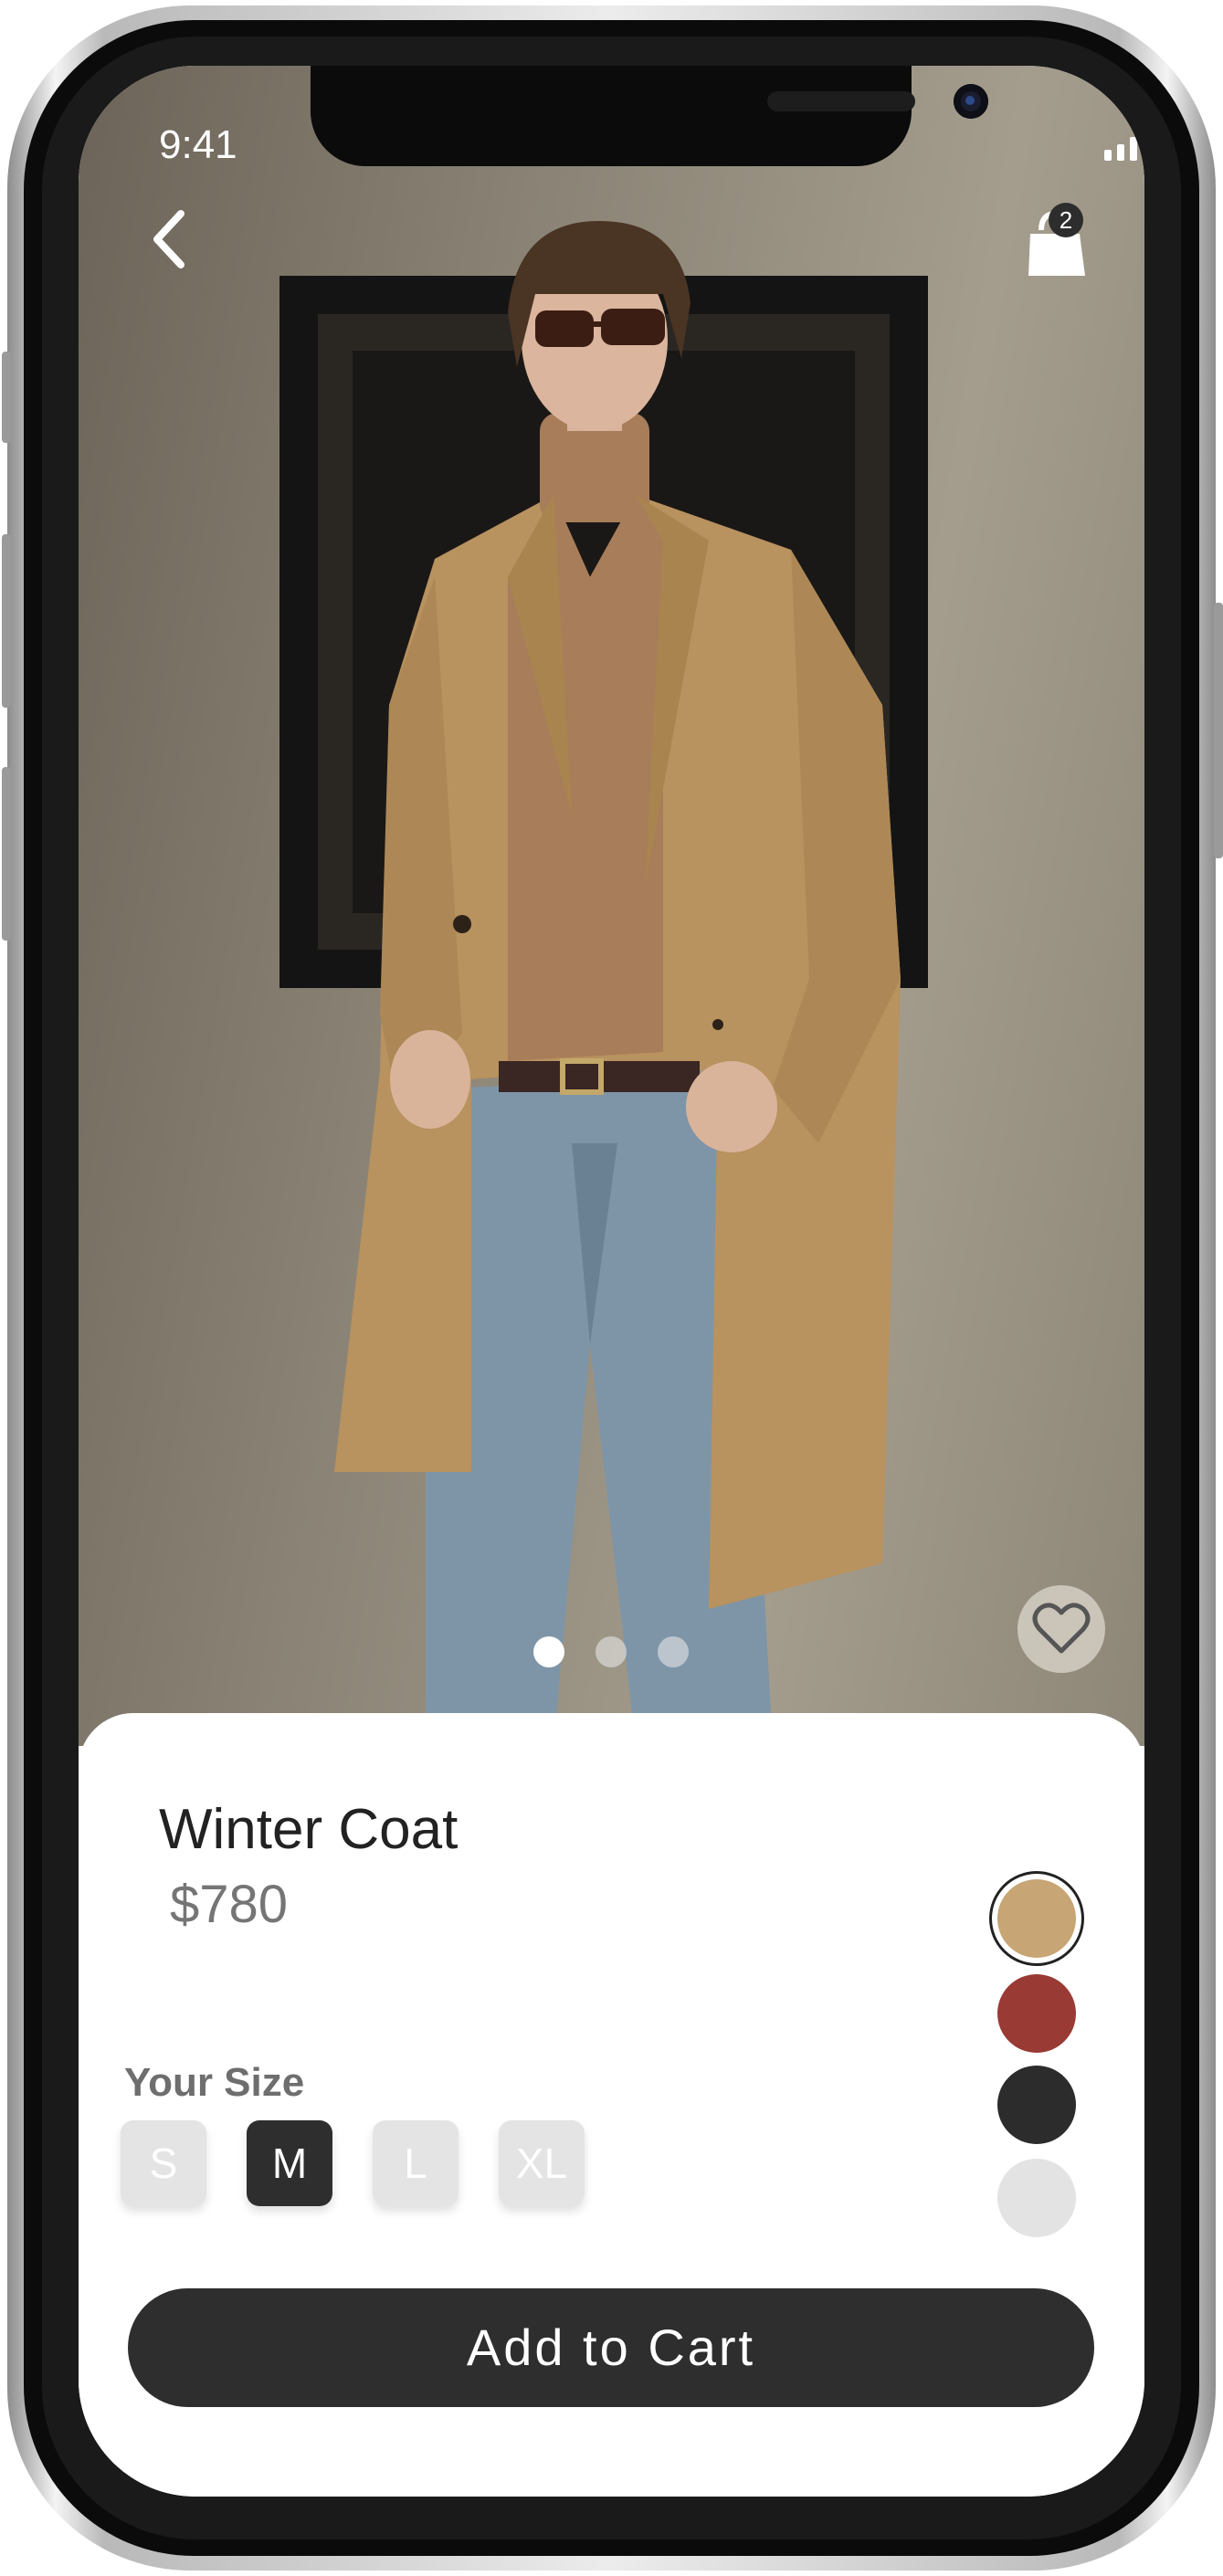  What do you see at coordinates (841, 101) in the screenshot?
I see `earpiece-speaker` at bounding box center [841, 101].